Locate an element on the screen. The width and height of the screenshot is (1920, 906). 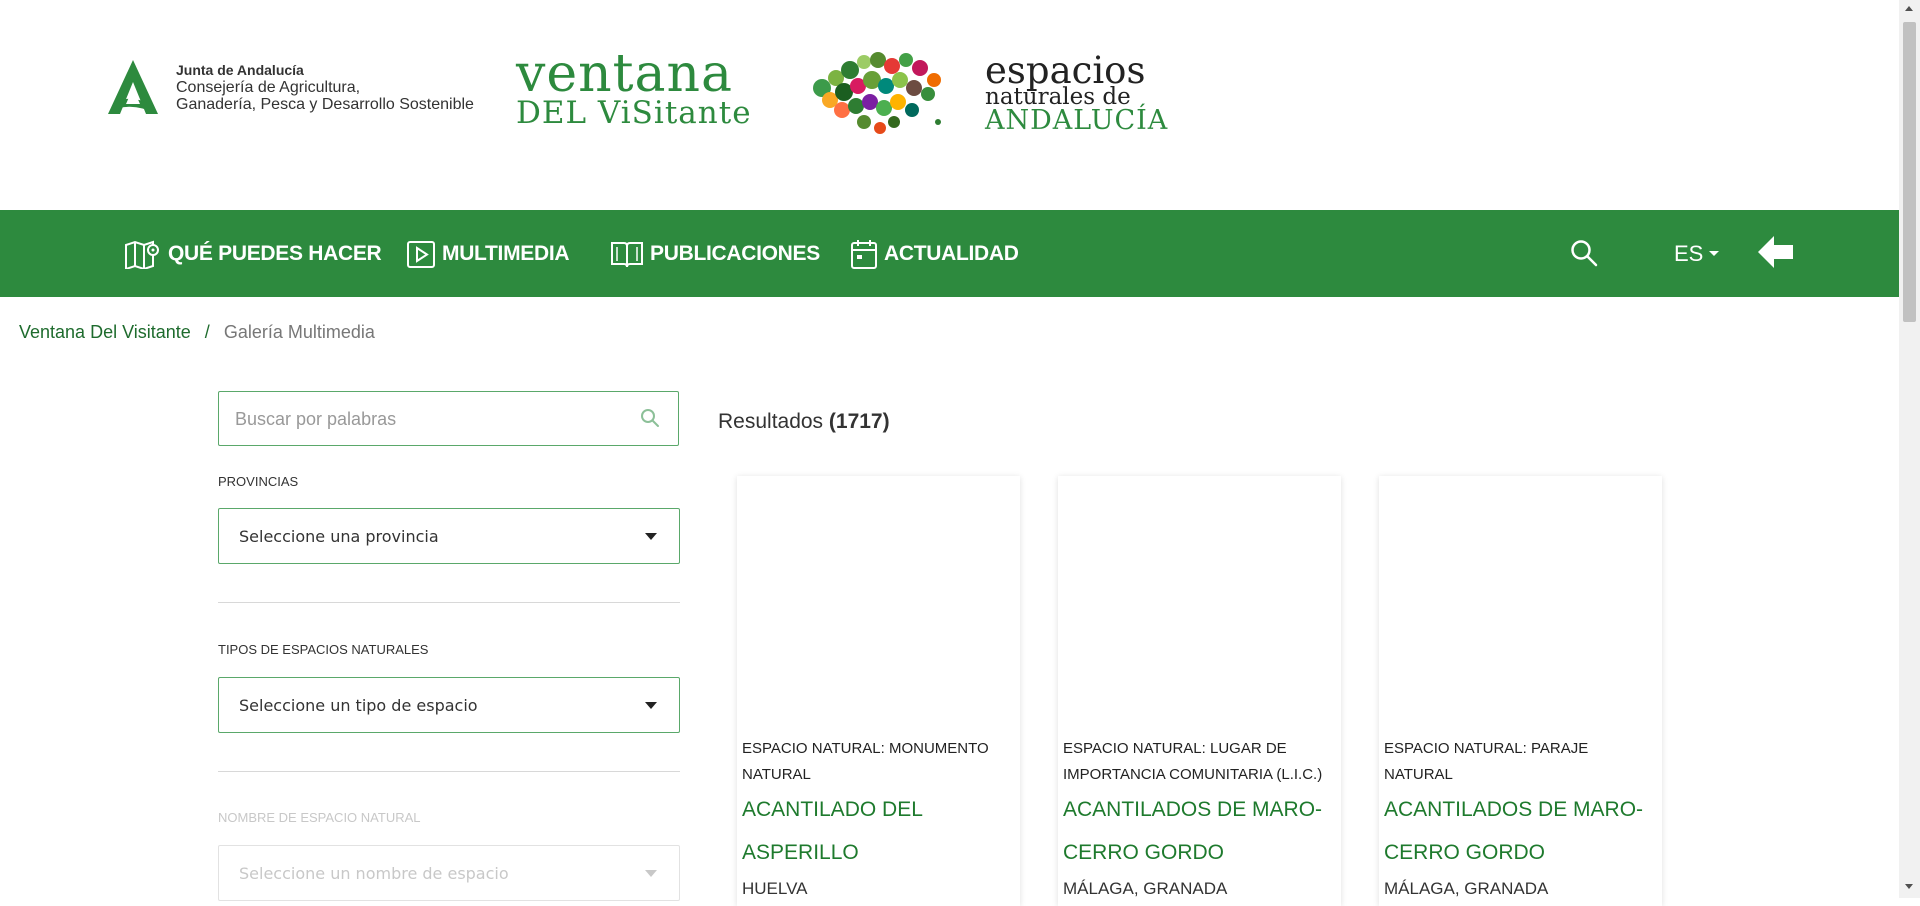
consejeria-line1: Consejería de Agricultura, is located at coordinates (268, 87).